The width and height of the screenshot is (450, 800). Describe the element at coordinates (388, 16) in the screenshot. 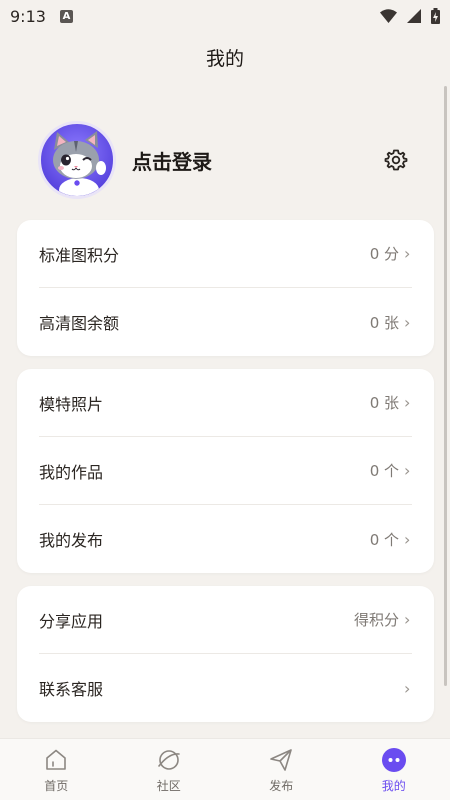

I see `wifi-icon` at that location.